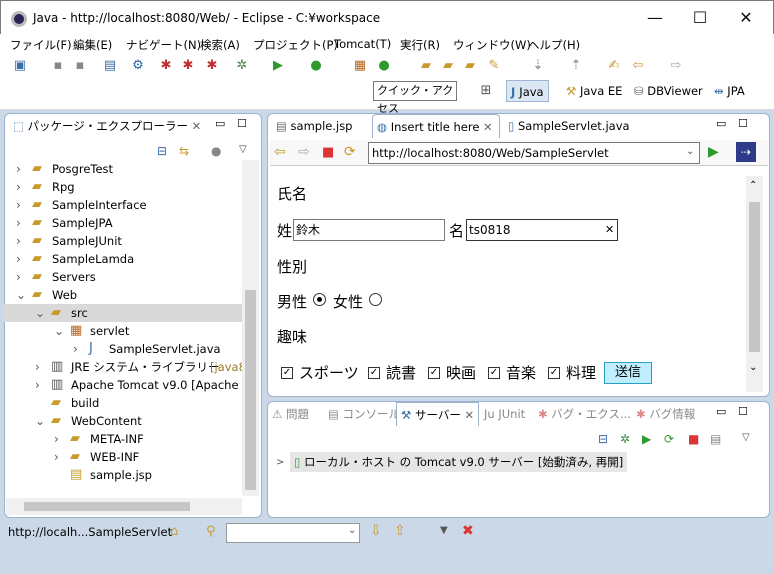  What do you see at coordinates (729, 91) in the screenshot?
I see `perspective-jpa: ⇹ JPA` at bounding box center [729, 91].